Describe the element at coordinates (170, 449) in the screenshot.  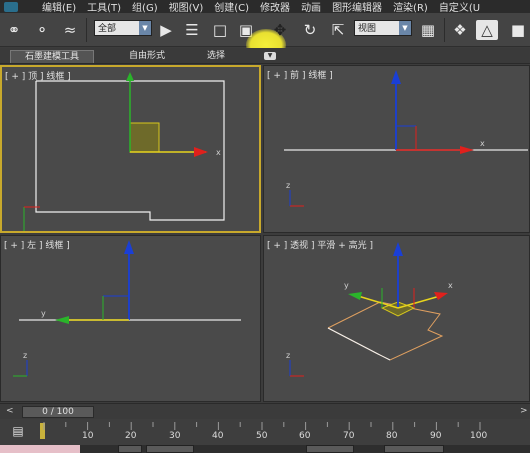
I see `coord-x-field` at that location.